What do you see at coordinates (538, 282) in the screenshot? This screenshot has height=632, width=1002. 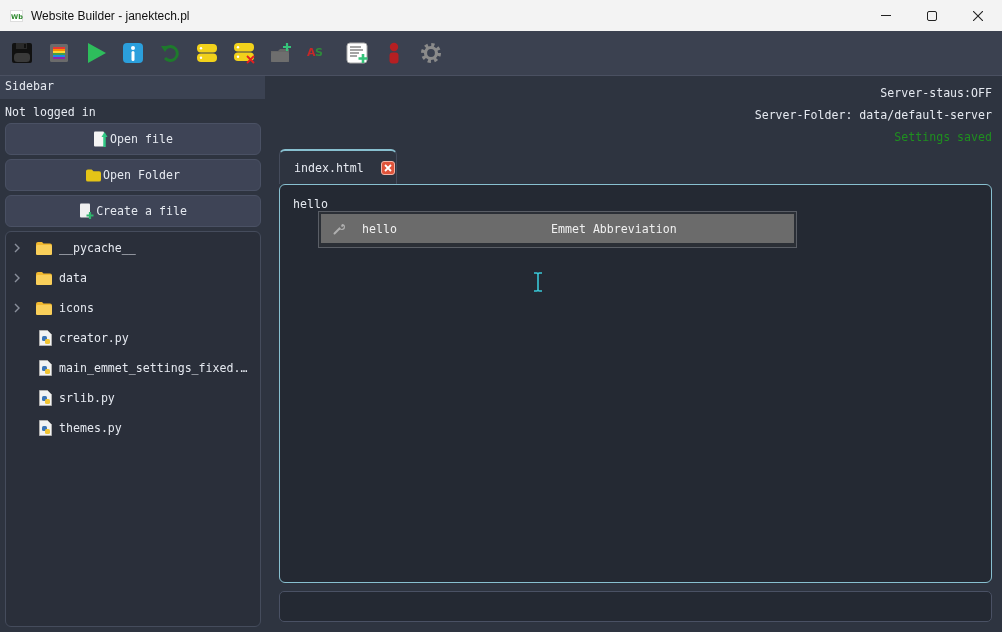 I see `text-cursor-icon` at bounding box center [538, 282].